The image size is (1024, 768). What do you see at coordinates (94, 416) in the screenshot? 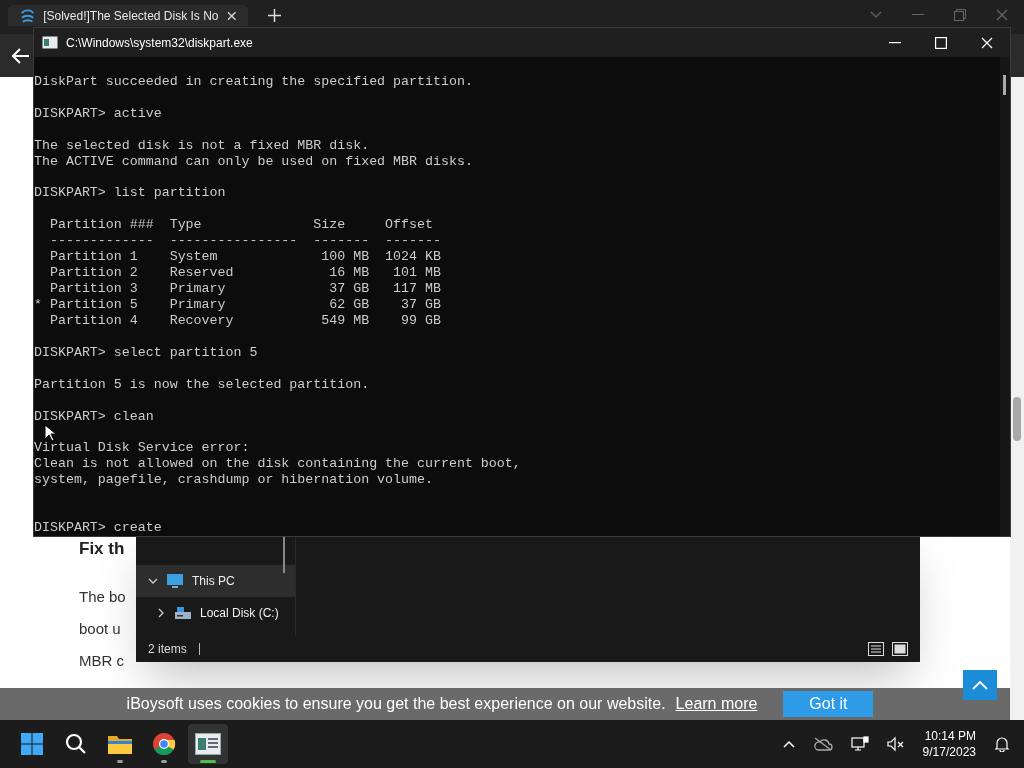
I see `console-line: DISKPART> clean` at bounding box center [94, 416].